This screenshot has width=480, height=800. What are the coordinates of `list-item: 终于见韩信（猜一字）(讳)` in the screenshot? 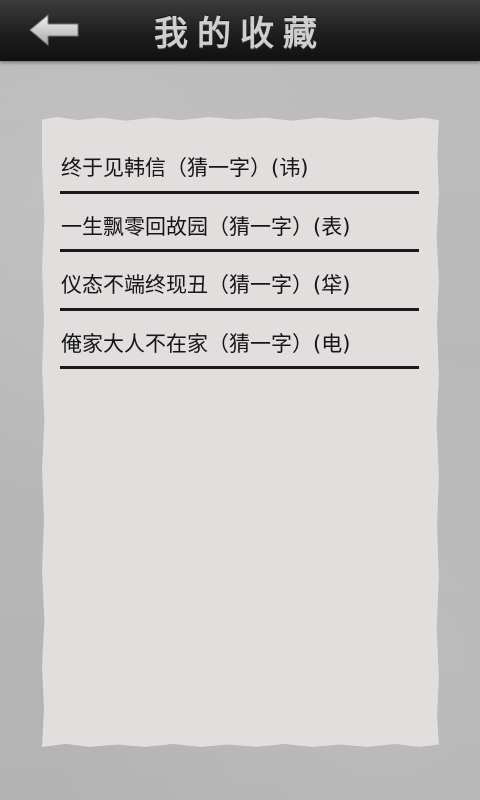 It's located at (239, 164).